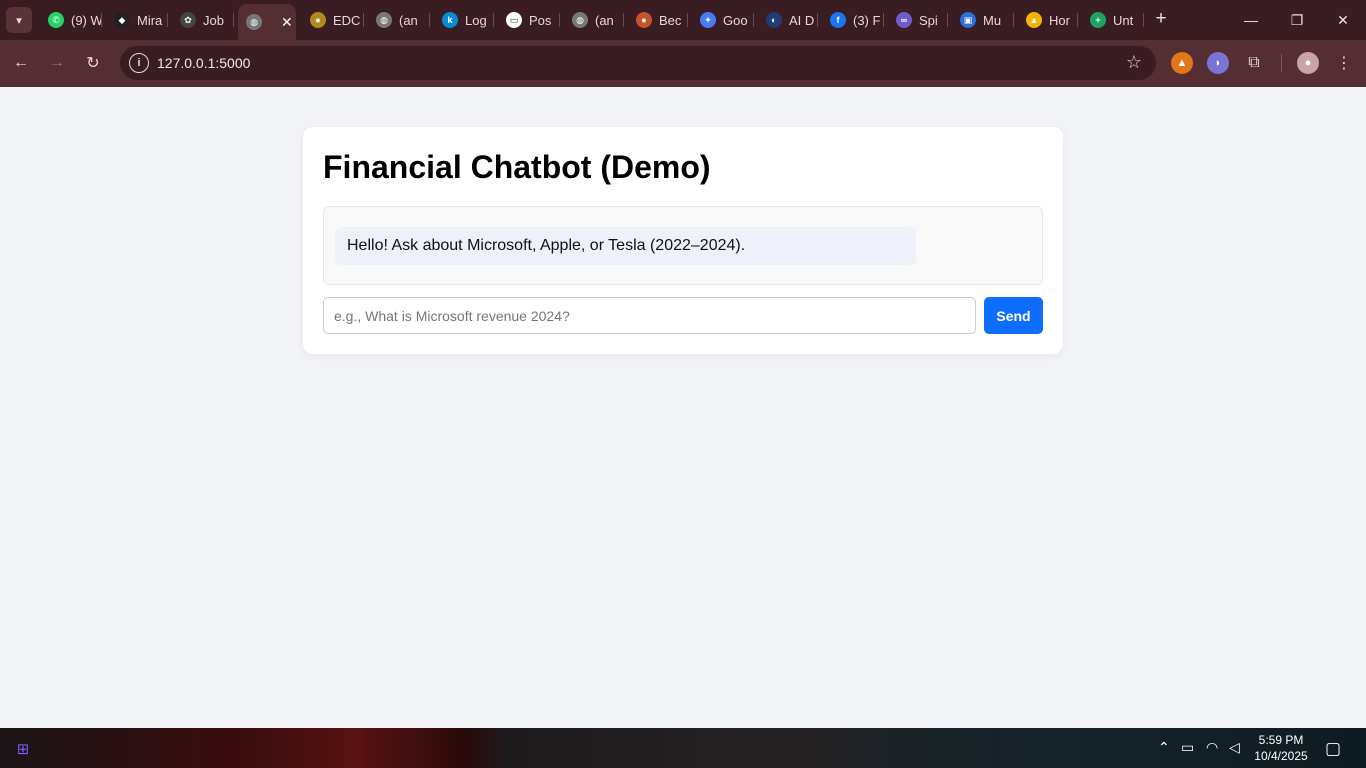  What do you see at coordinates (318, 20) in the screenshot?
I see `edc-icon: ●` at bounding box center [318, 20].